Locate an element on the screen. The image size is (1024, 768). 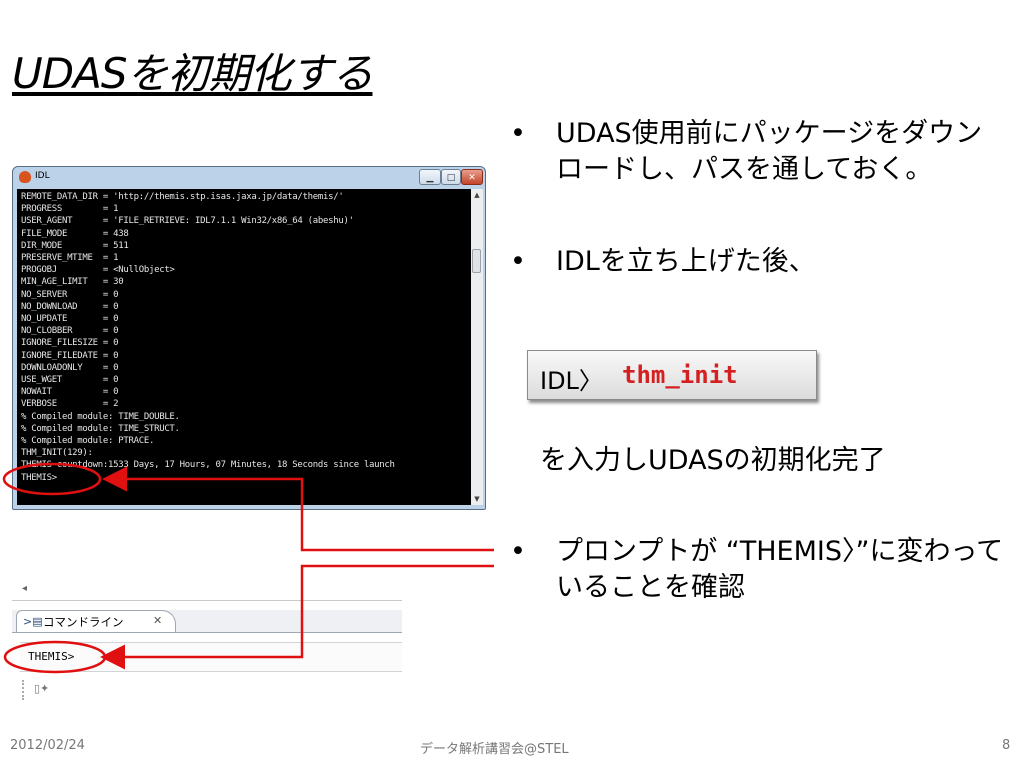
bullet-text: IDLを立ち上げた後、 is located at coordinates (686, 261).